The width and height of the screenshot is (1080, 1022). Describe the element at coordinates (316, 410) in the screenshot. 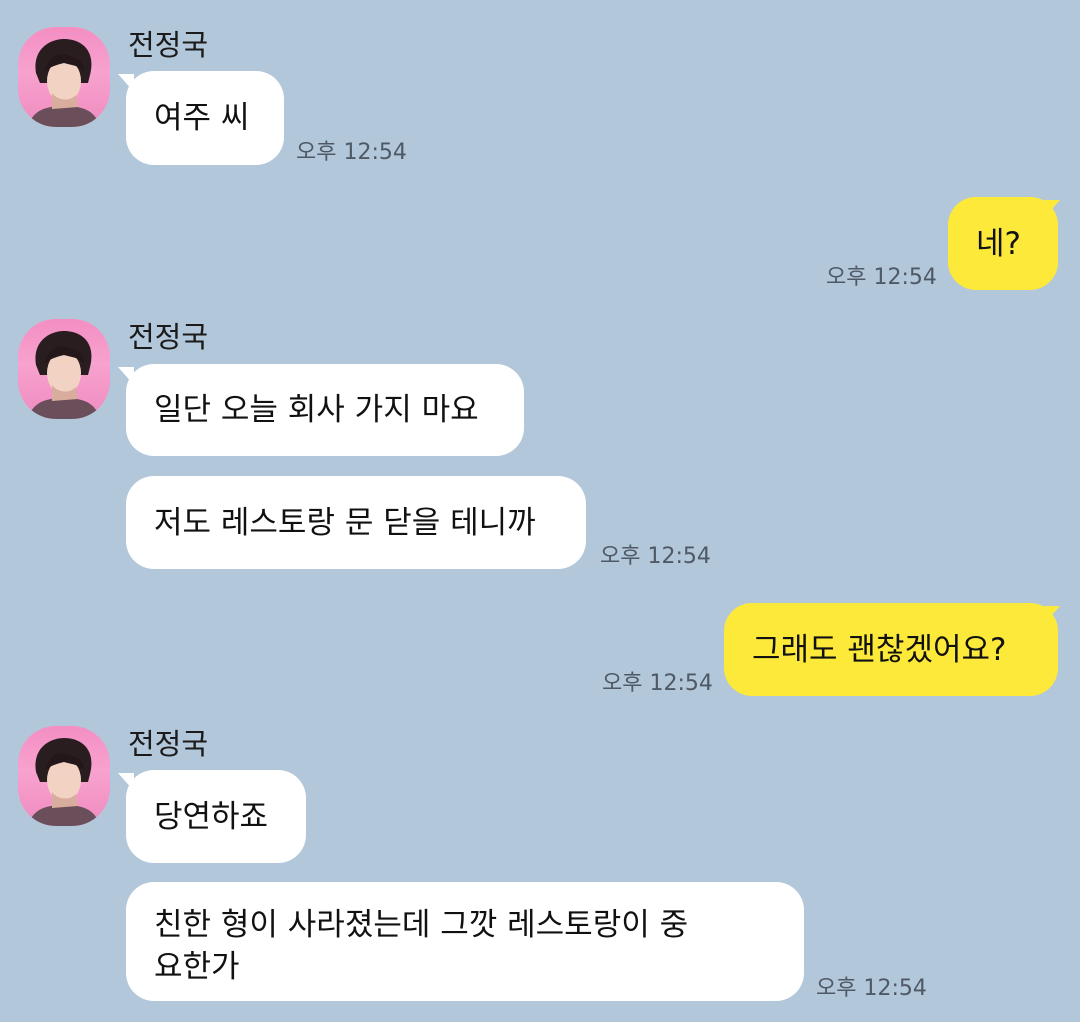

I see `message-text: 일단 오늘 회사 가지 마요` at that location.